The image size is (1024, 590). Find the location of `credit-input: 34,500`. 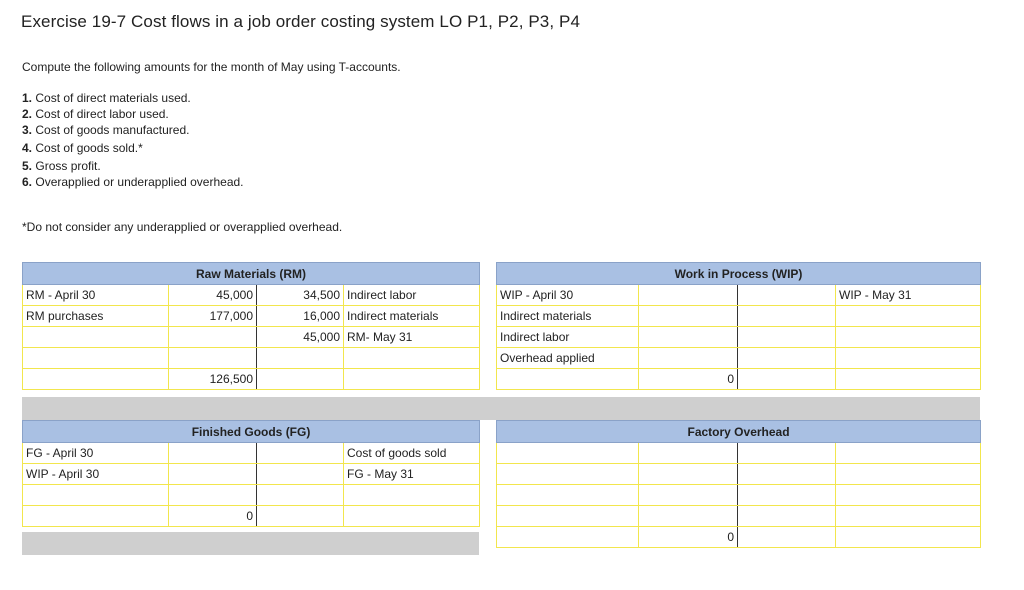

credit-input: 34,500 is located at coordinates (300, 295).